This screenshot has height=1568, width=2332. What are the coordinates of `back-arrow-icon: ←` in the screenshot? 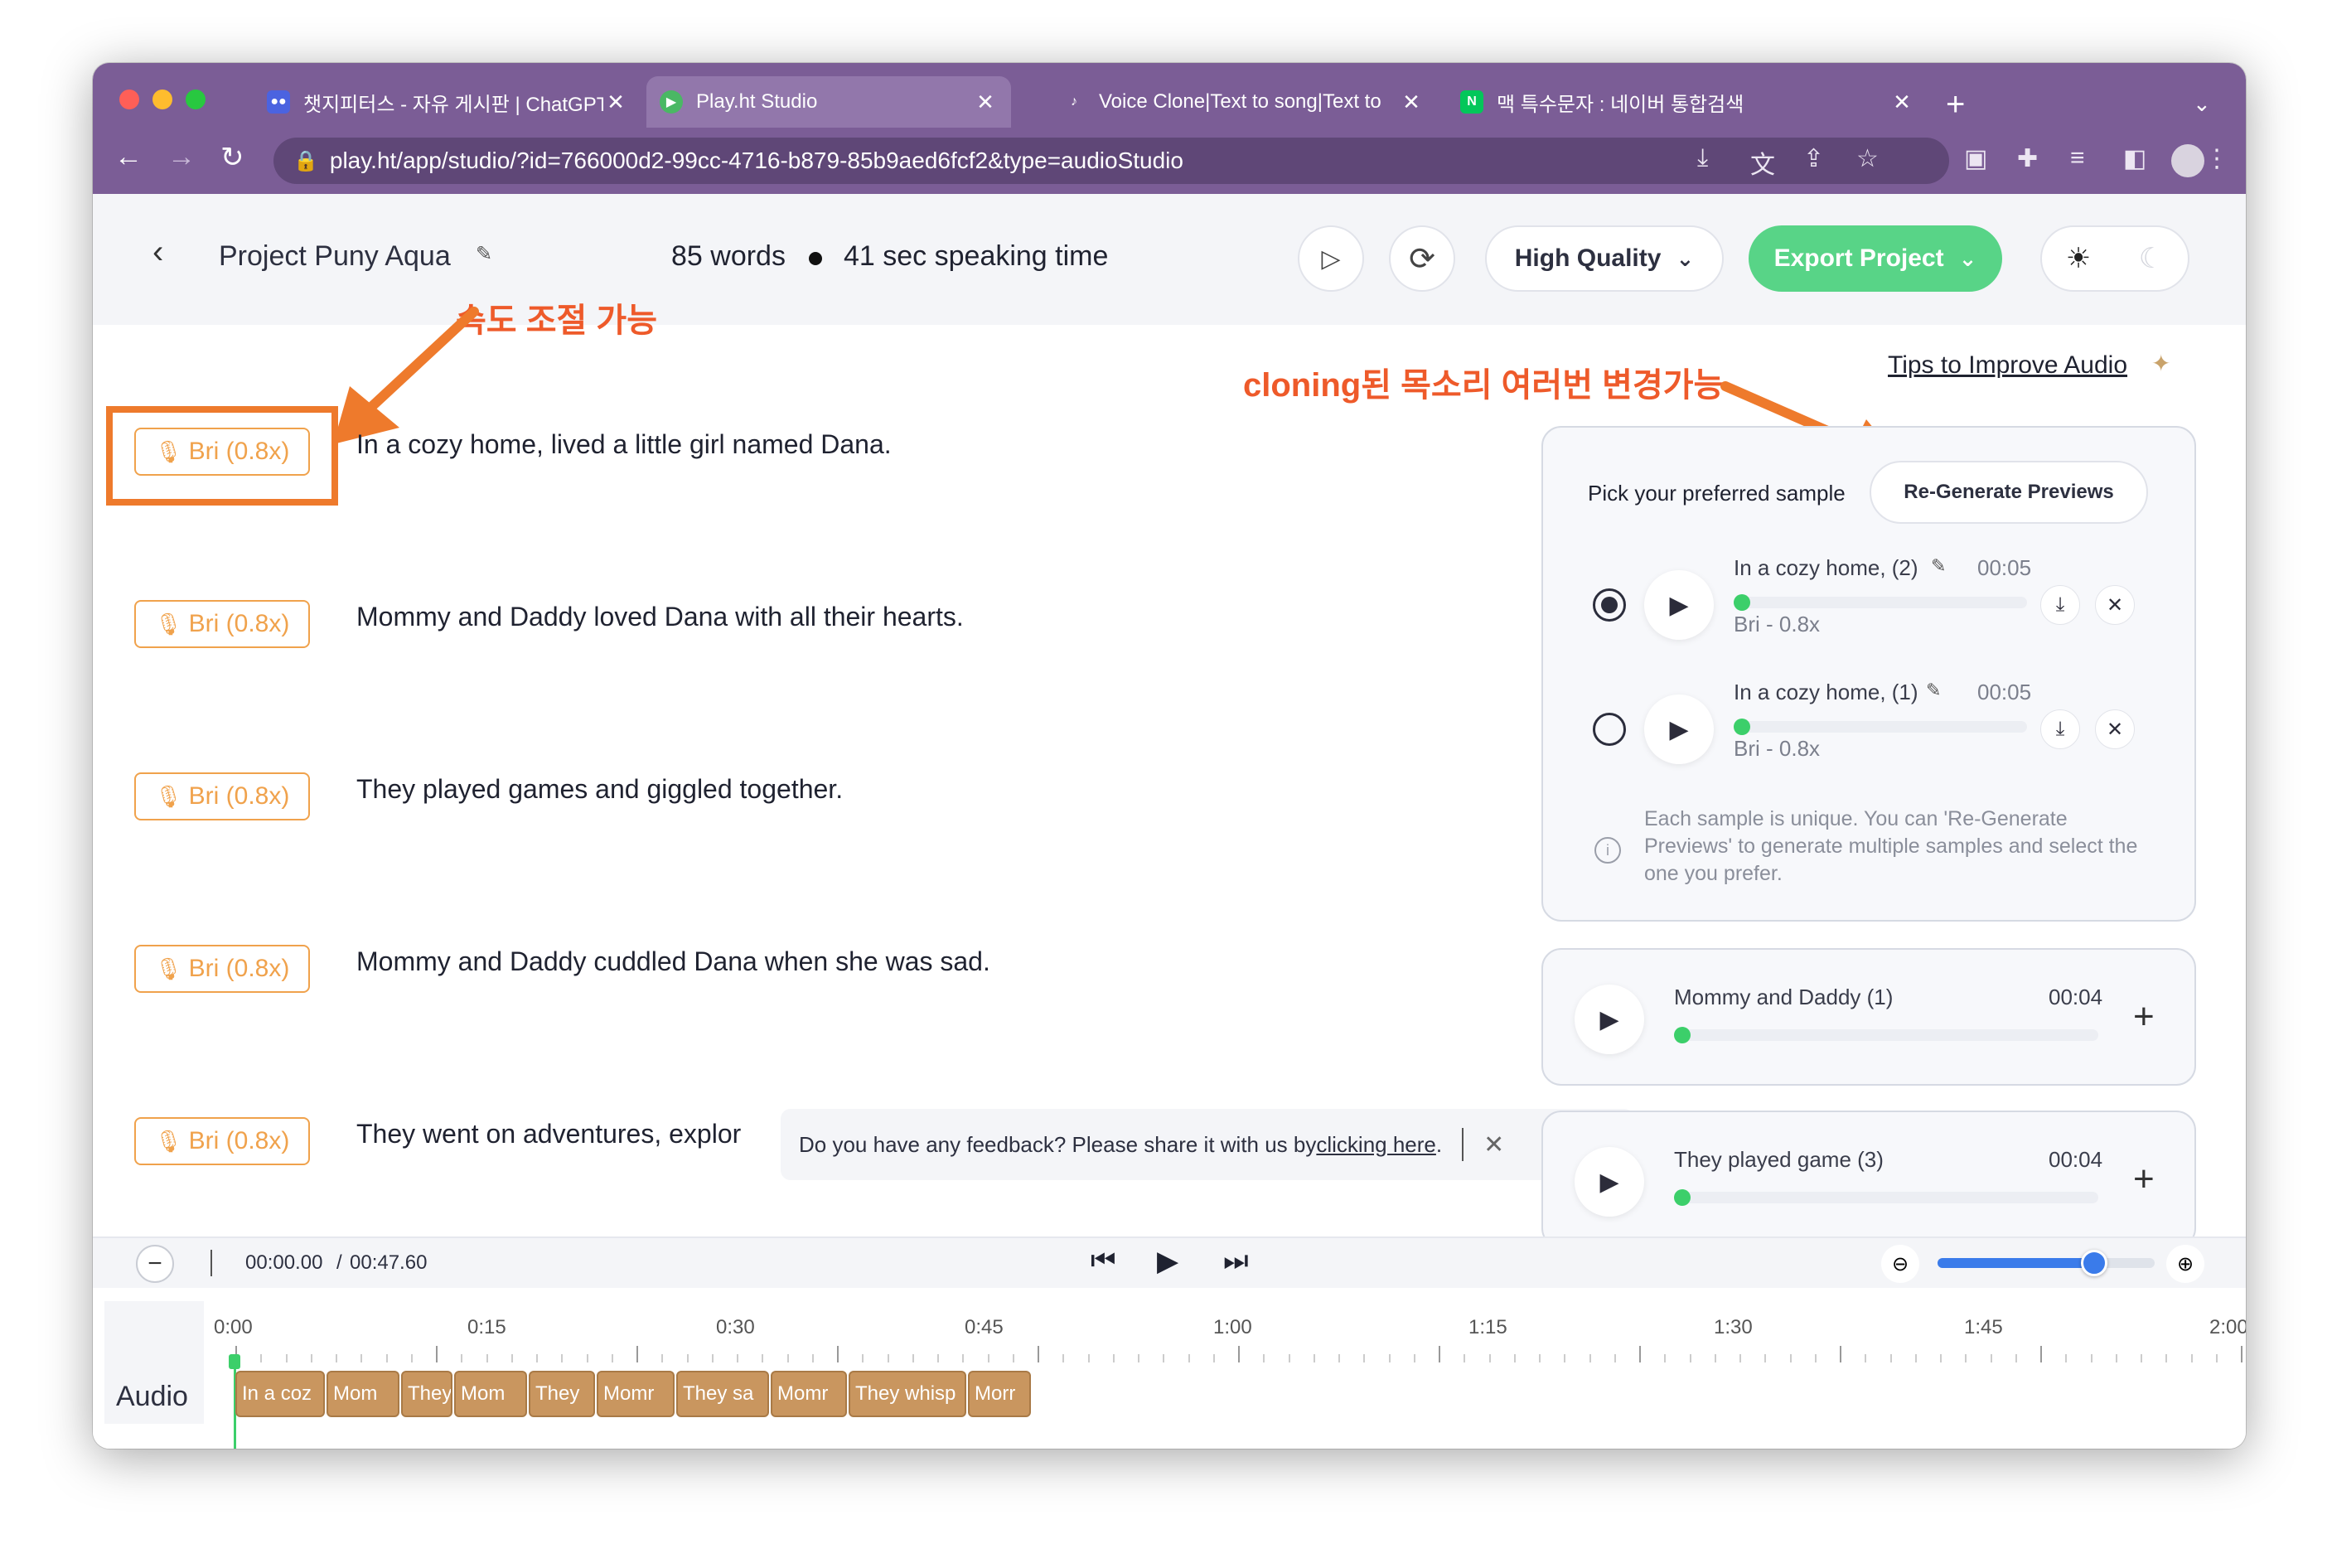 It's located at (129, 157).